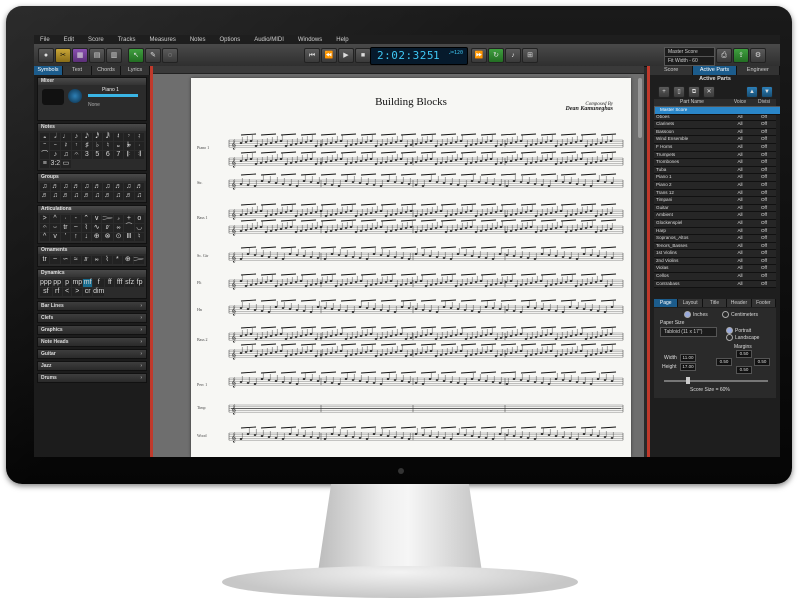 The image size is (800, 612). Describe the element at coordinates (129, 237) in the screenshot. I see `symbol-button: Ⅲ` at that location.